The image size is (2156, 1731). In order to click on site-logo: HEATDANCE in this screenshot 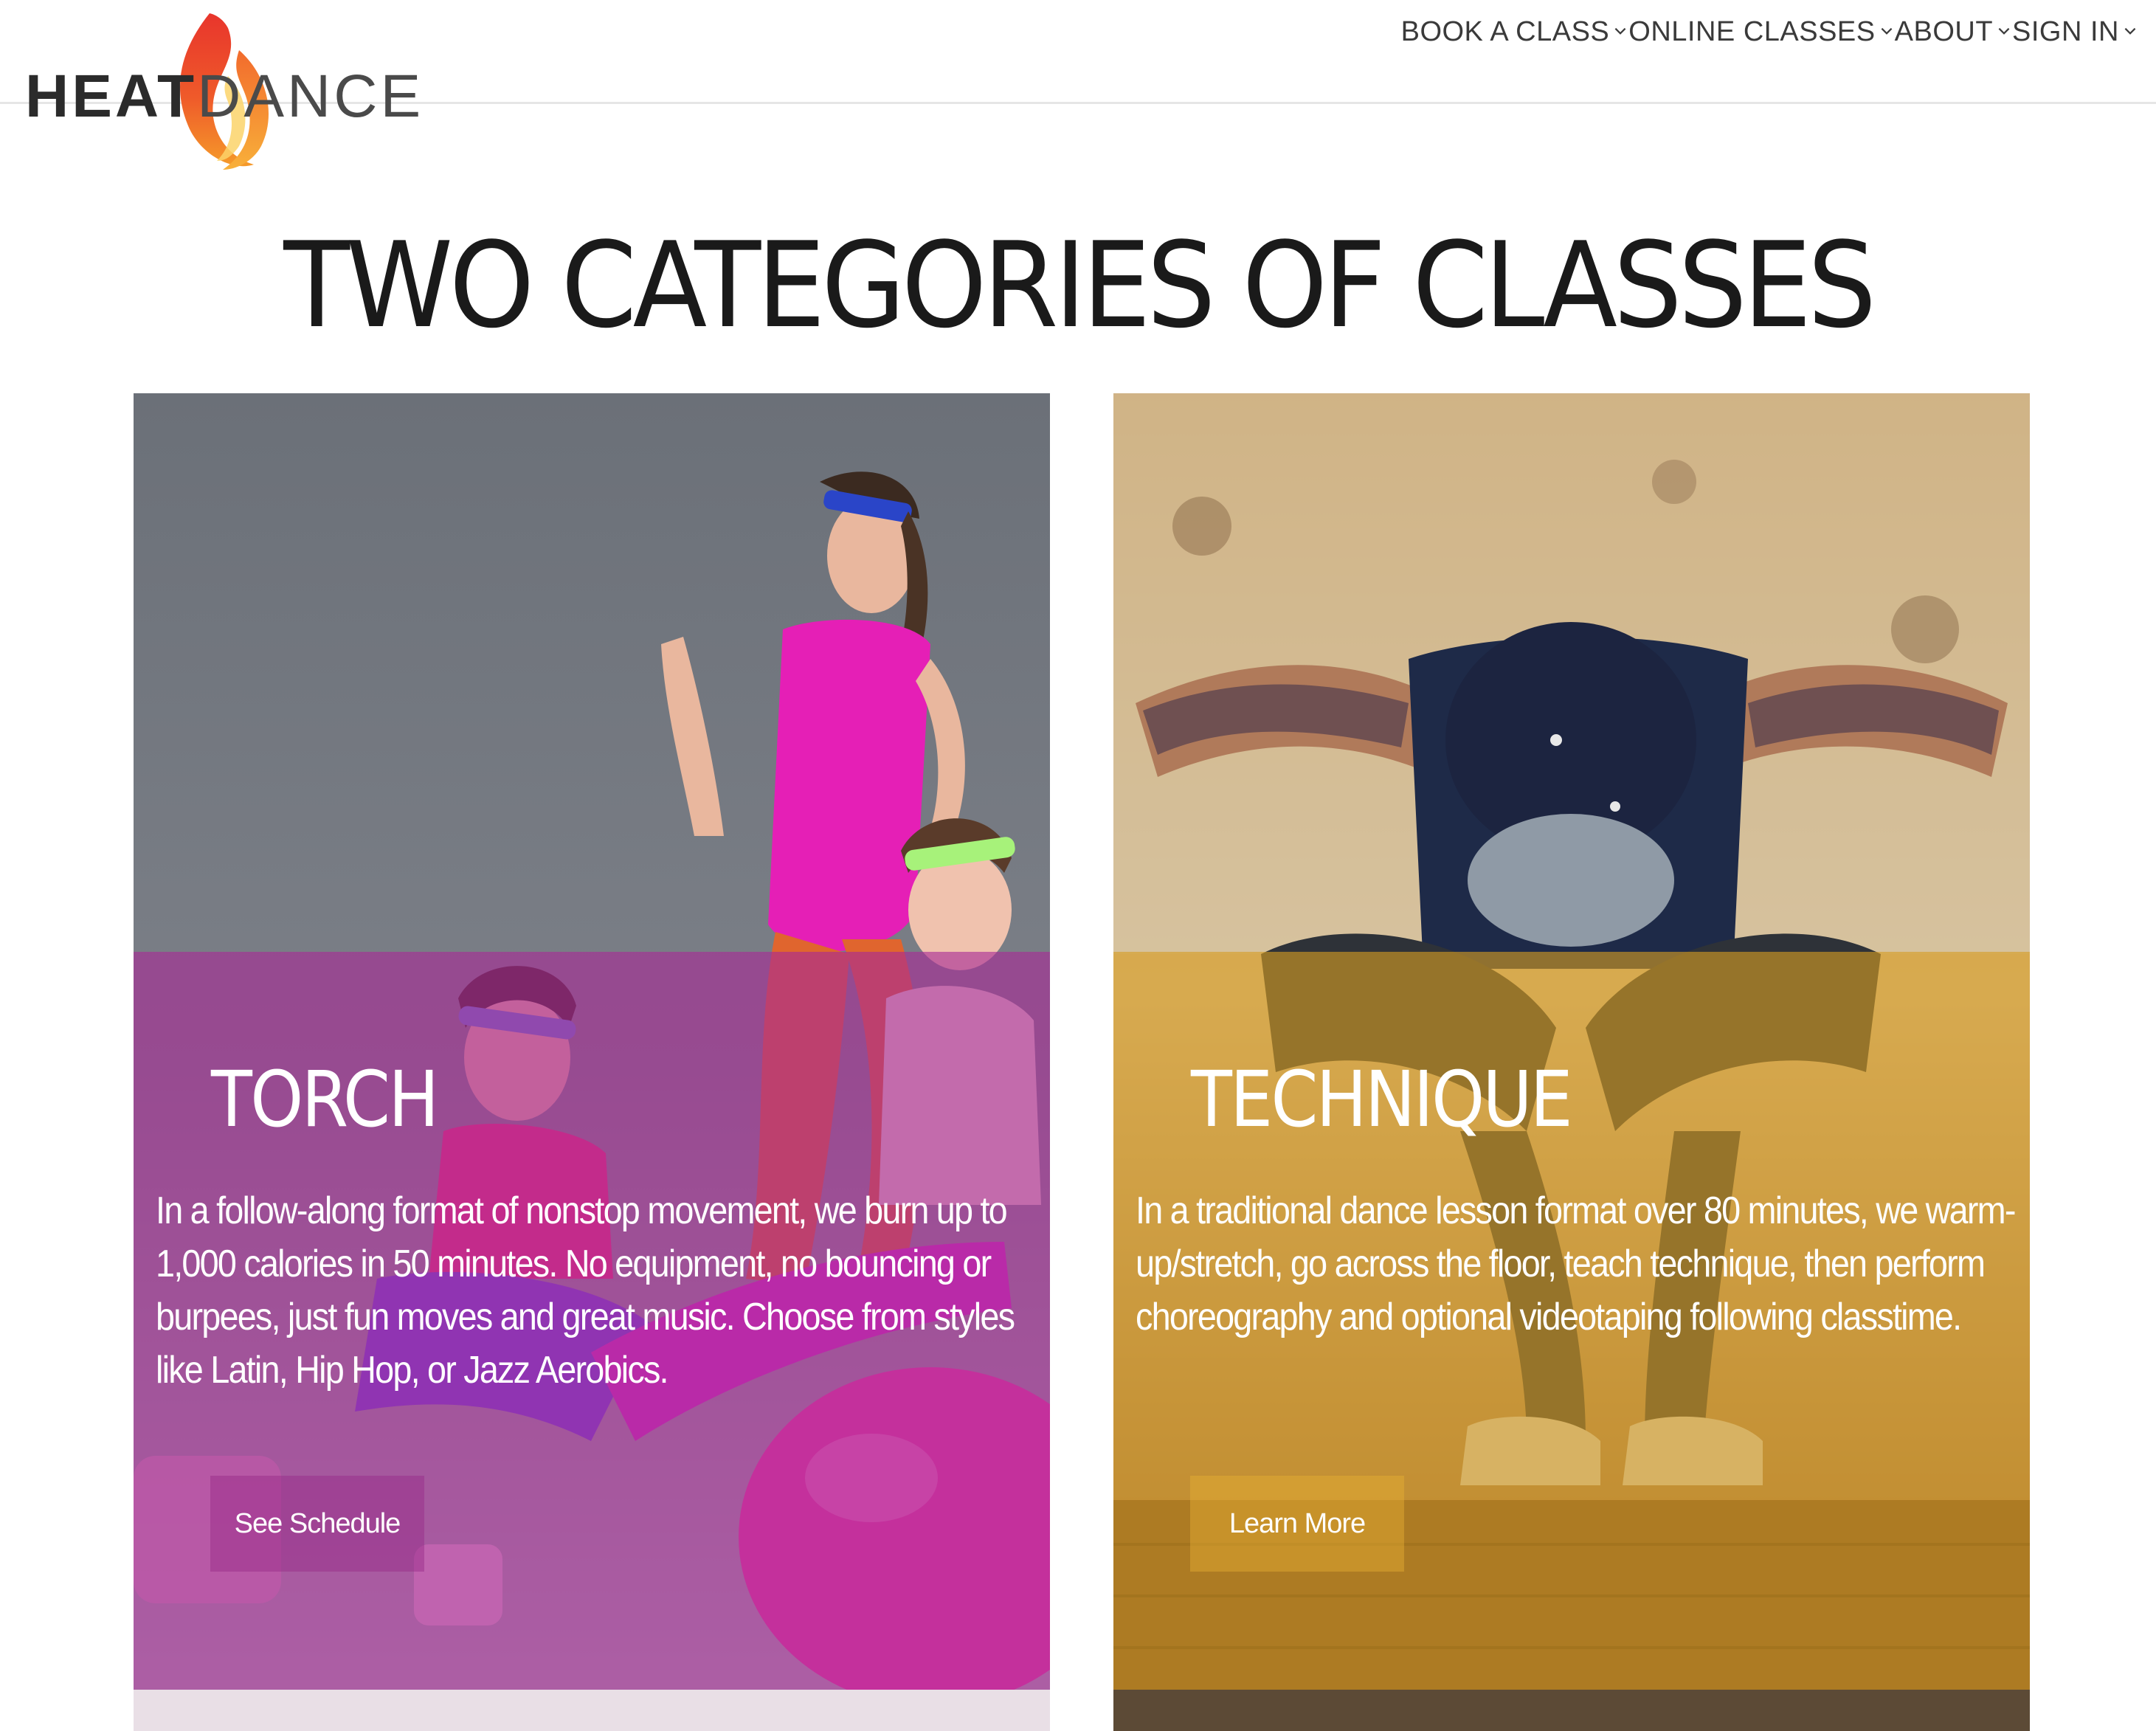, I will do `click(223, 91)`.